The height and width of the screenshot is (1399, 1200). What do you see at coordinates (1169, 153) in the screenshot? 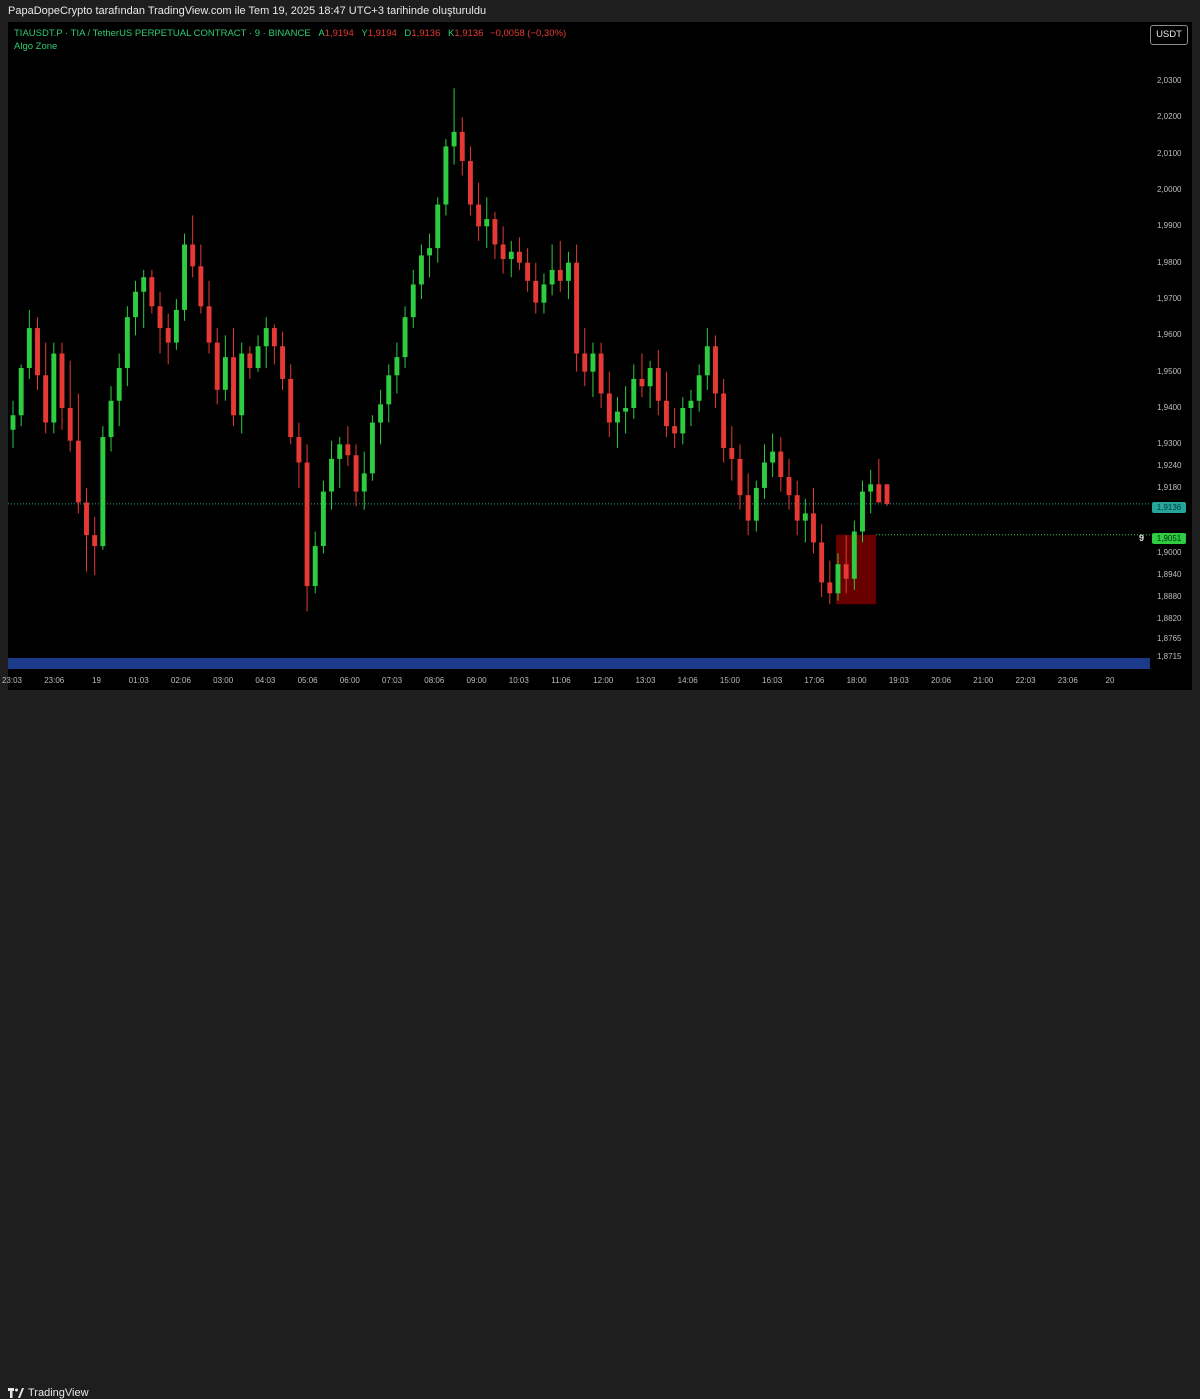
I see `price-tick-label: 2,0100` at bounding box center [1169, 153].